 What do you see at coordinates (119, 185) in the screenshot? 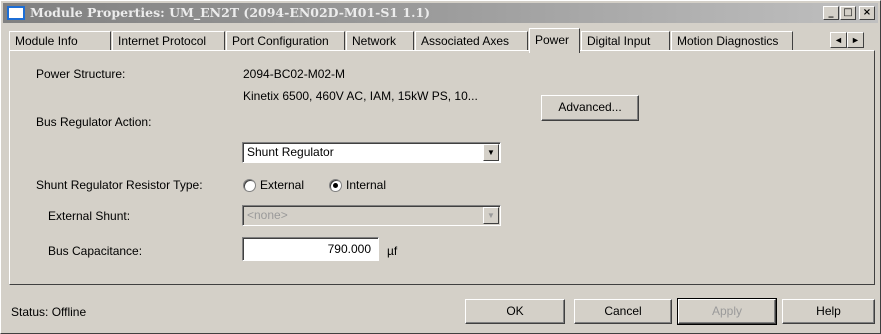
I see `shunt-type-label: Shunt Regulator Resistor Type:` at bounding box center [119, 185].